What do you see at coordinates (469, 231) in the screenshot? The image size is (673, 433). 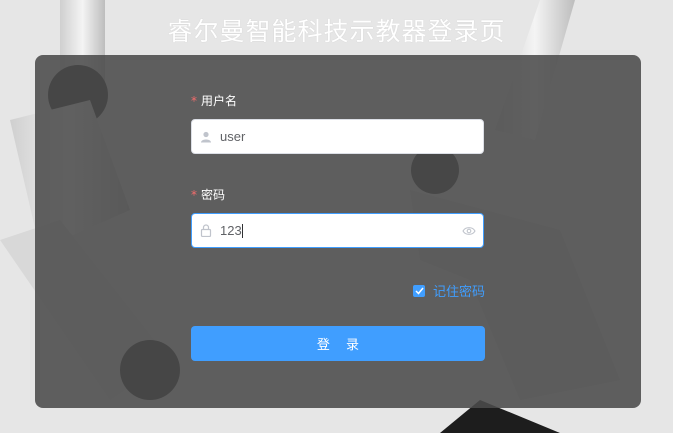 I see `eye-icon` at bounding box center [469, 231].